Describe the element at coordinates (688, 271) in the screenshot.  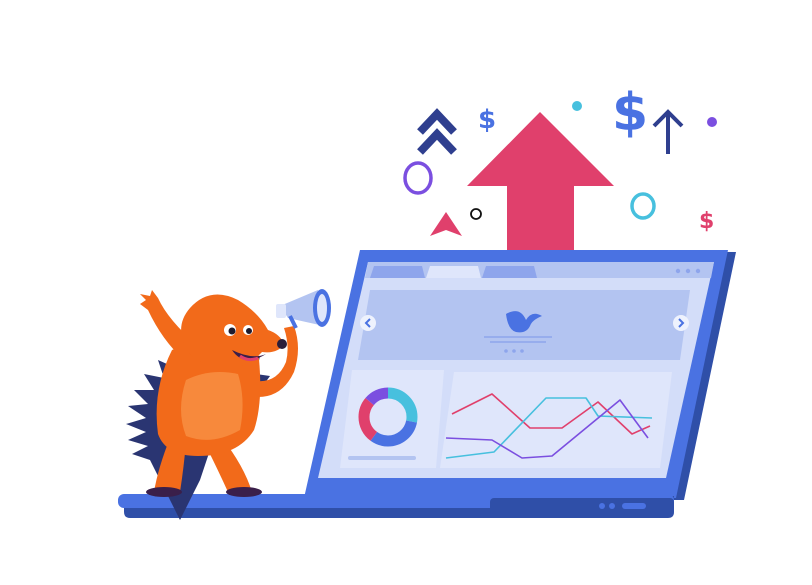
I see `window-dots` at that location.